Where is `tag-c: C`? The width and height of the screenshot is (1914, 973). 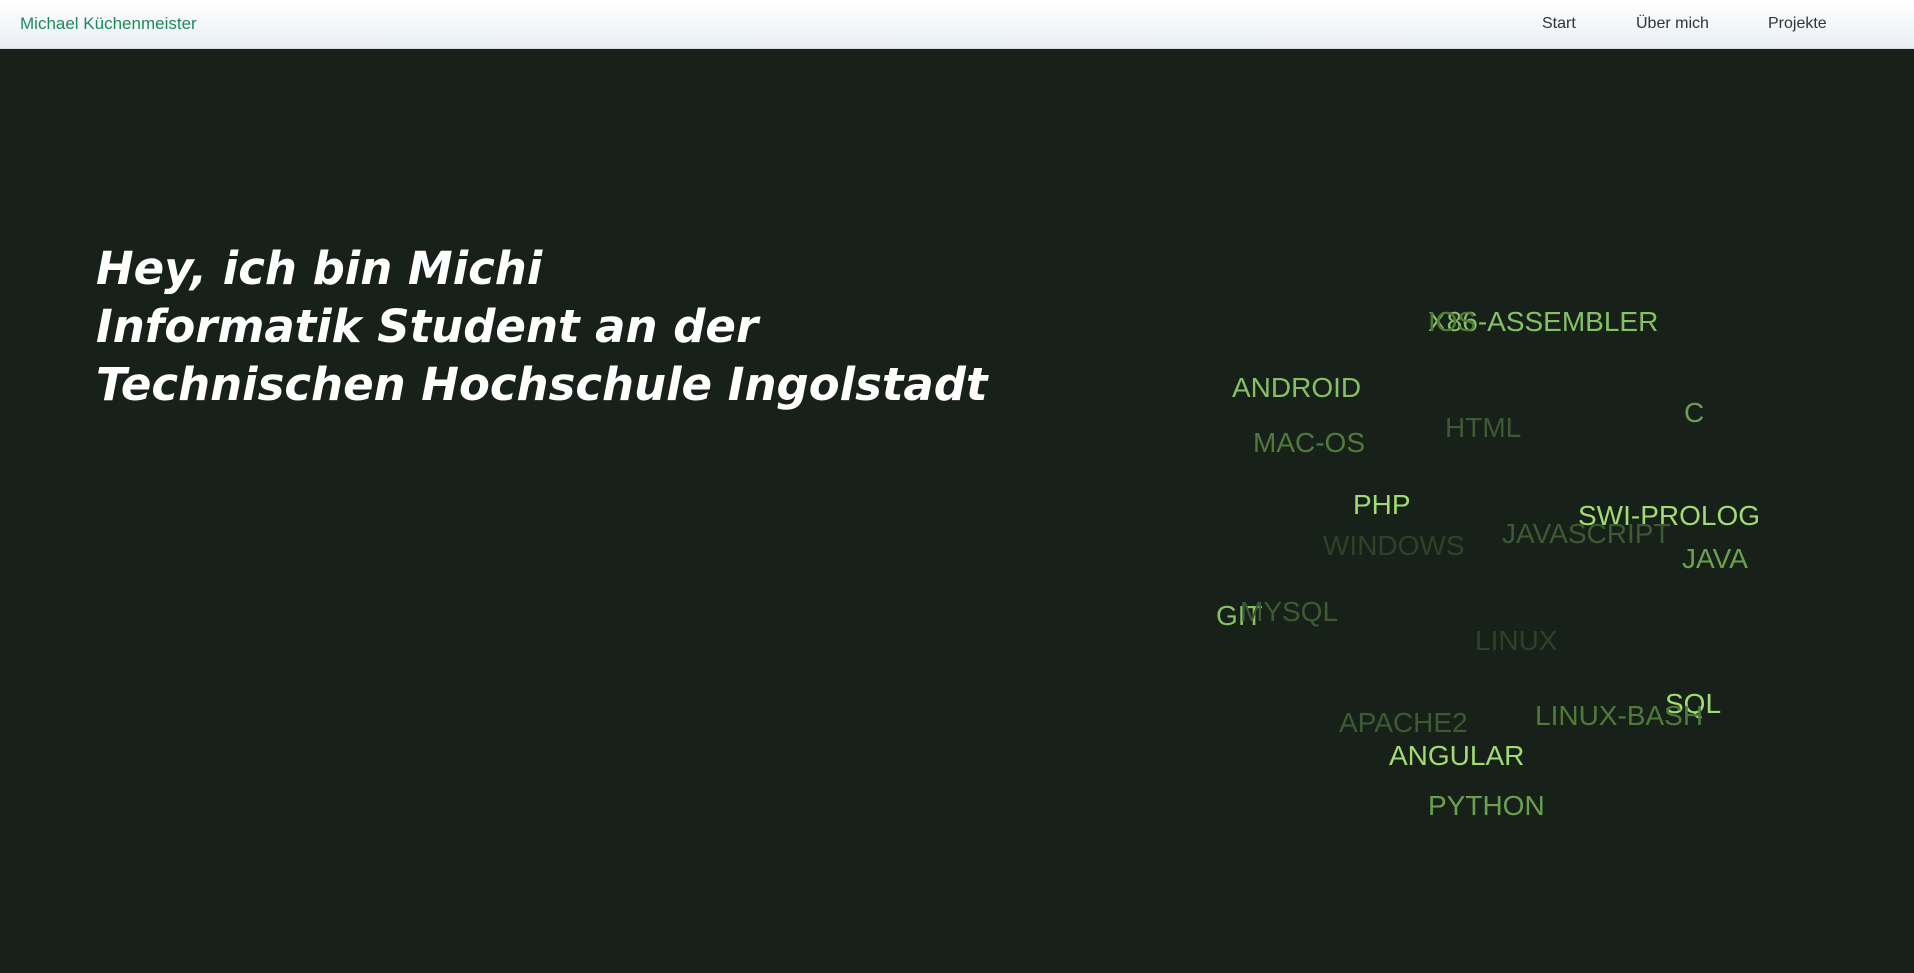 tag-c: C is located at coordinates (1694, 413).